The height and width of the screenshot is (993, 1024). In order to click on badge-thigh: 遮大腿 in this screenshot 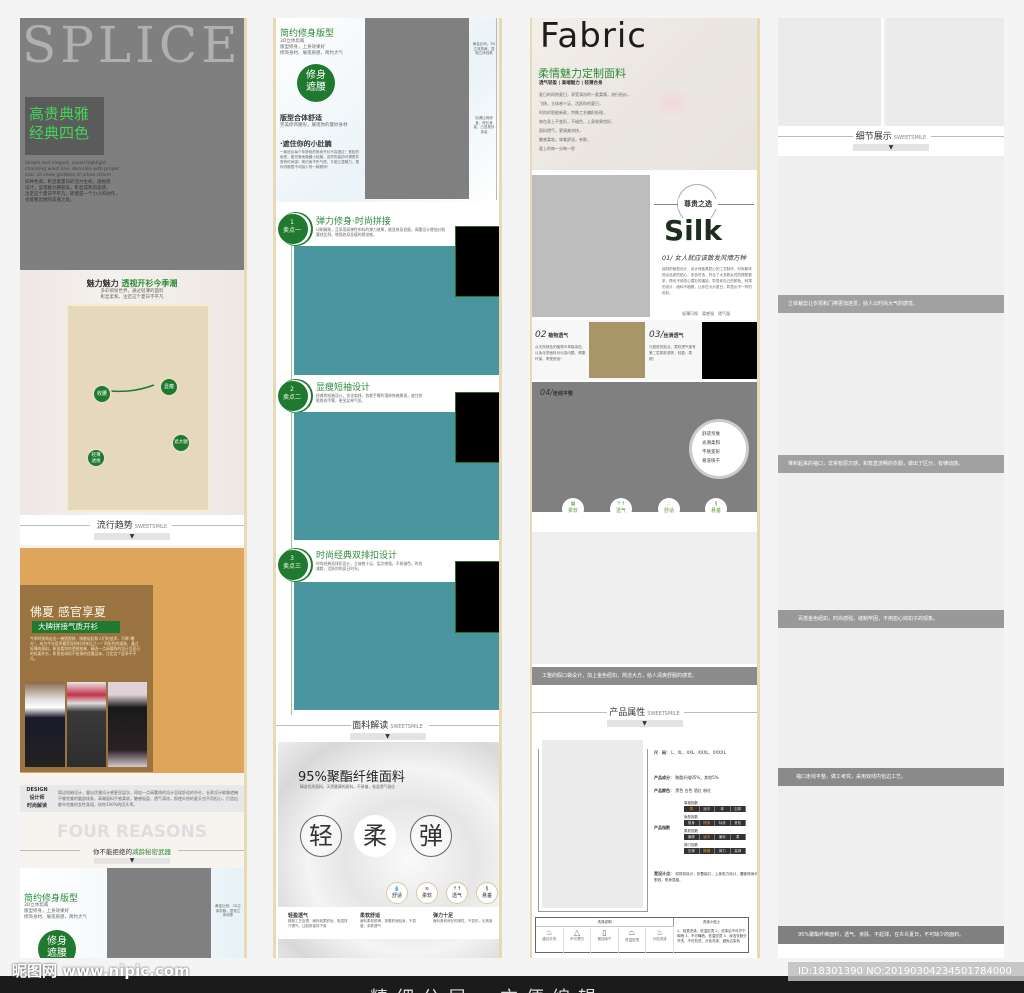, I will do `click(181, 443)`.